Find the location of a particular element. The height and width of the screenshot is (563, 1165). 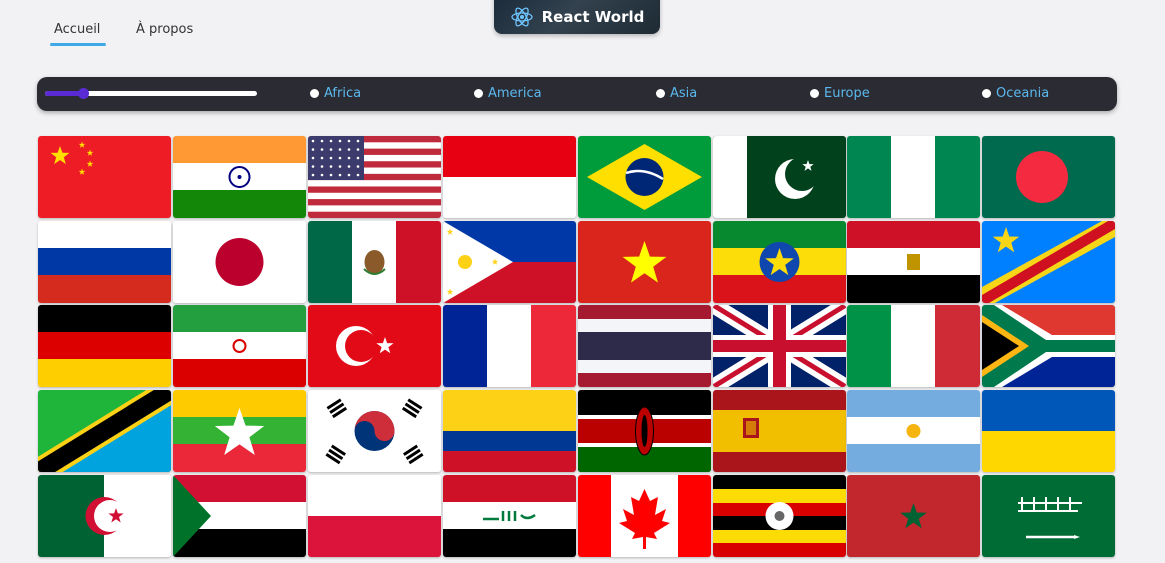

active-tab-indicator is located at coordinates (78, 44).